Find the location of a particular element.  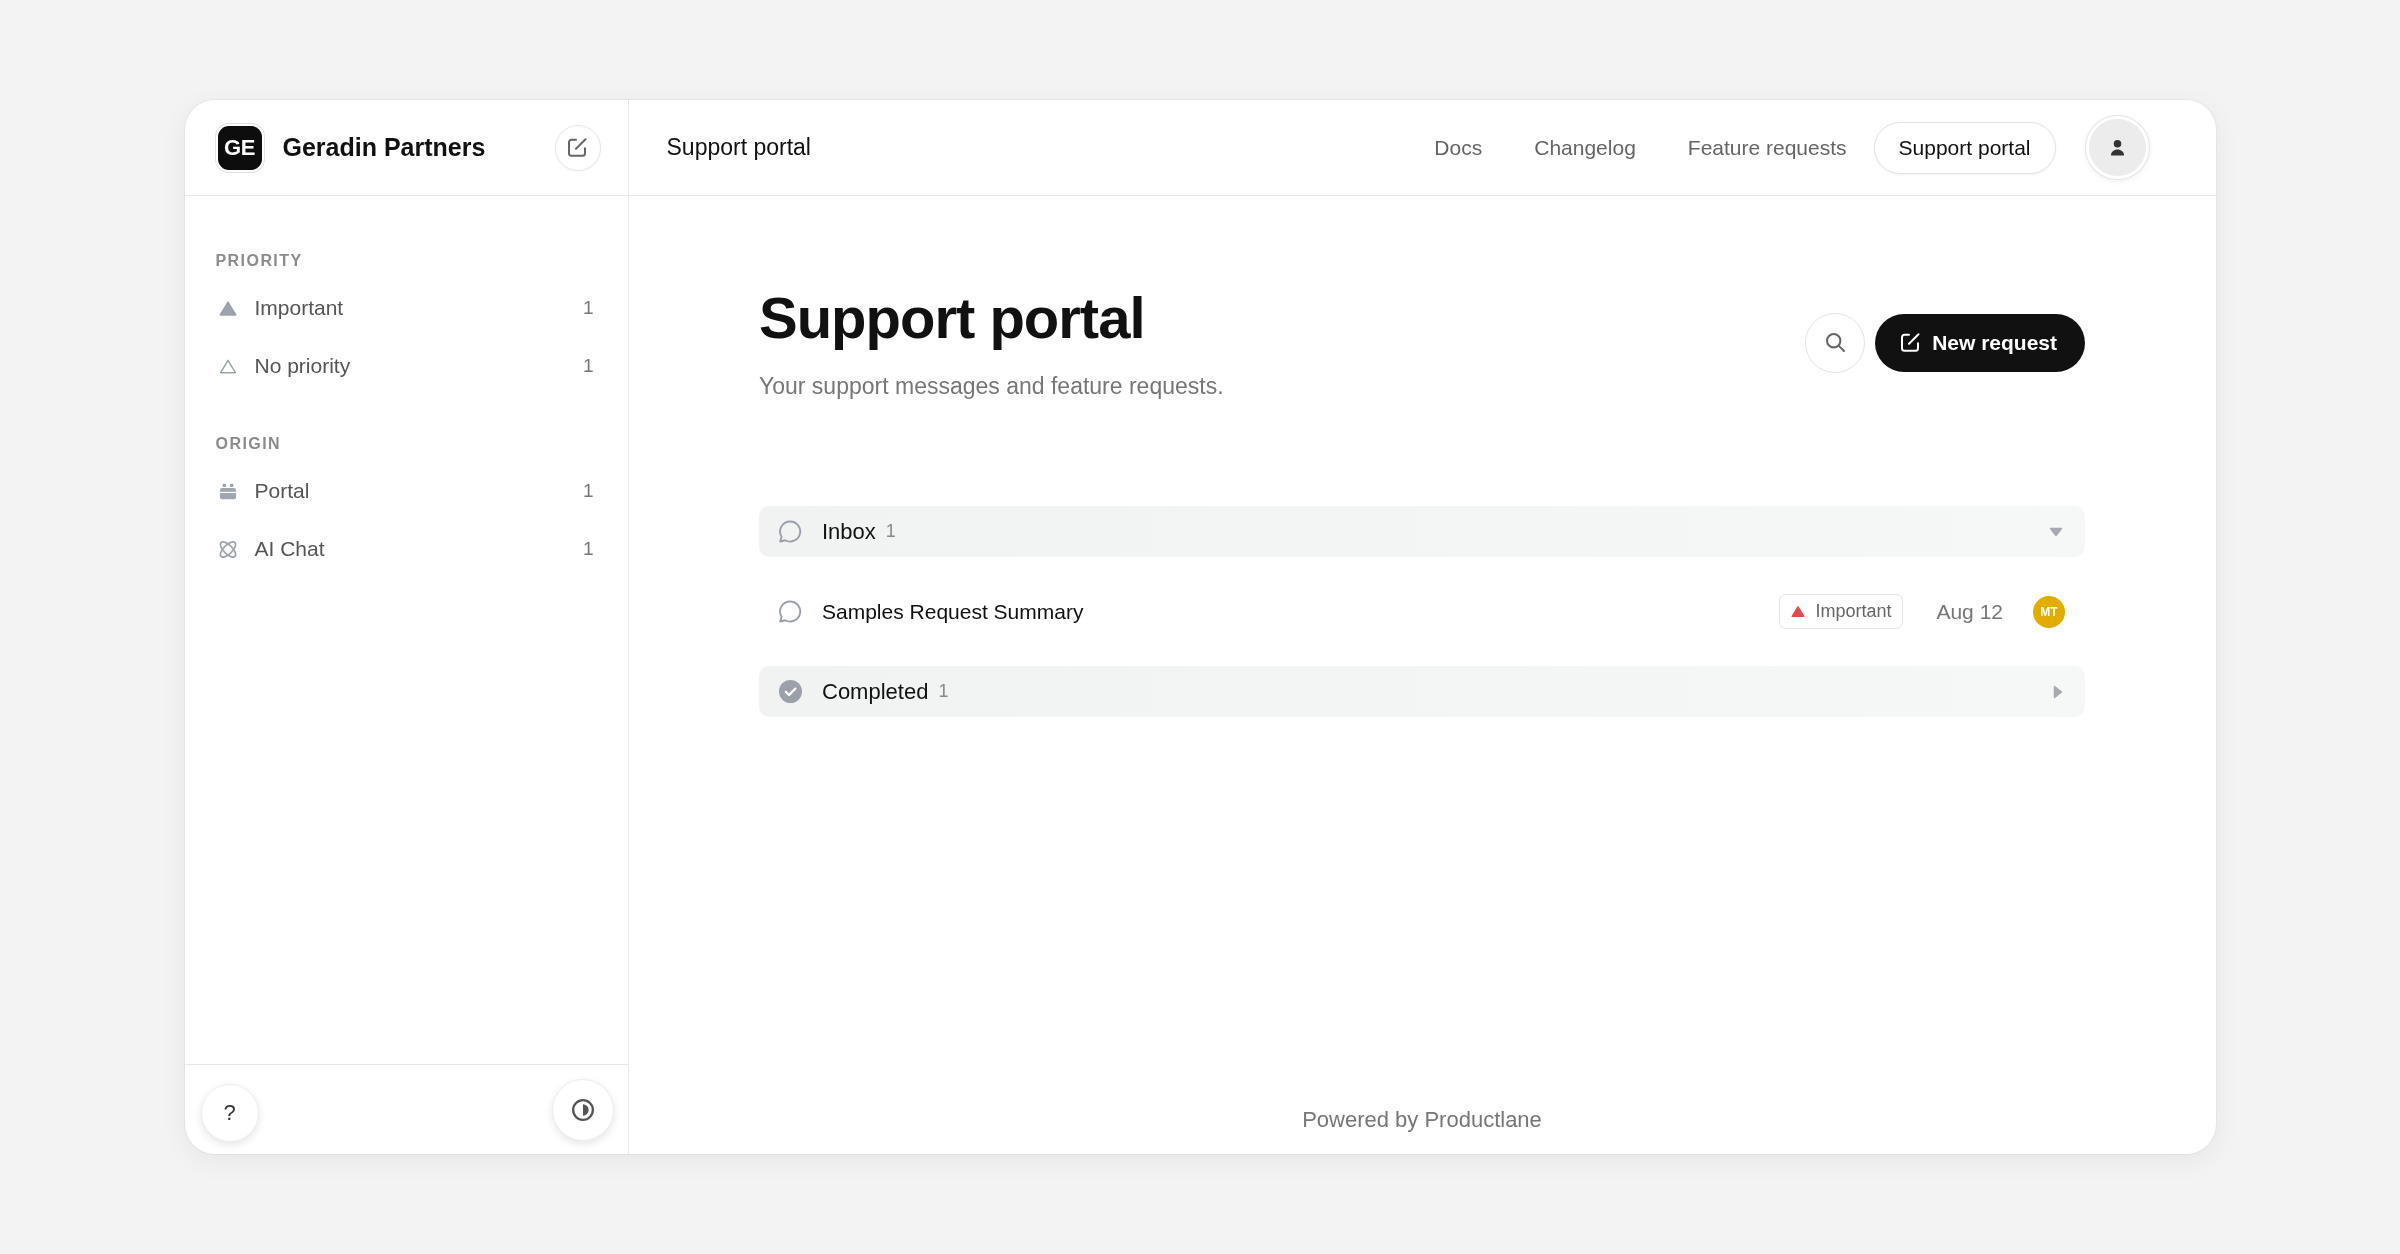

topbar-title: Support portal is located at coordinates (738, 147).